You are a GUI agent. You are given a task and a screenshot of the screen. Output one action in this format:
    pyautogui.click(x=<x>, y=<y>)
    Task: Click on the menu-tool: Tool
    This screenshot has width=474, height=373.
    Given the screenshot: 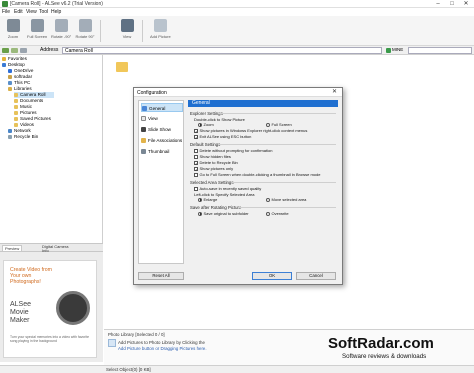 What is the action you would take?
    pyautogui.click(x=43, y=12)
    